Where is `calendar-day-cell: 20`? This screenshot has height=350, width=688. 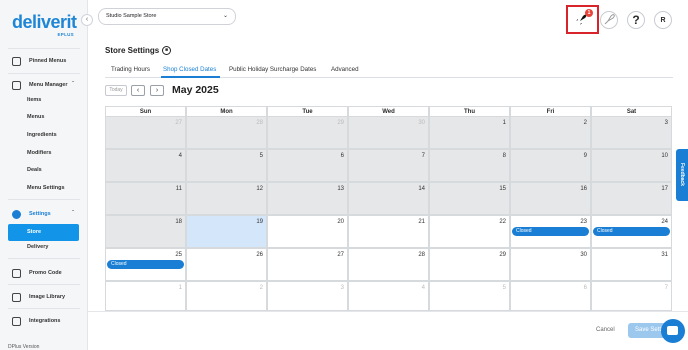 calendar-day-cell: 20 is located at coordinates (307, 231).